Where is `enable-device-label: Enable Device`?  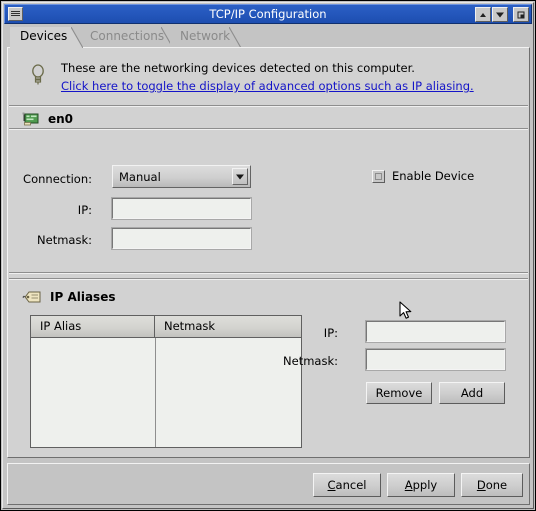
enable-device-label: Enable Device is located at coordinates (433, 176).